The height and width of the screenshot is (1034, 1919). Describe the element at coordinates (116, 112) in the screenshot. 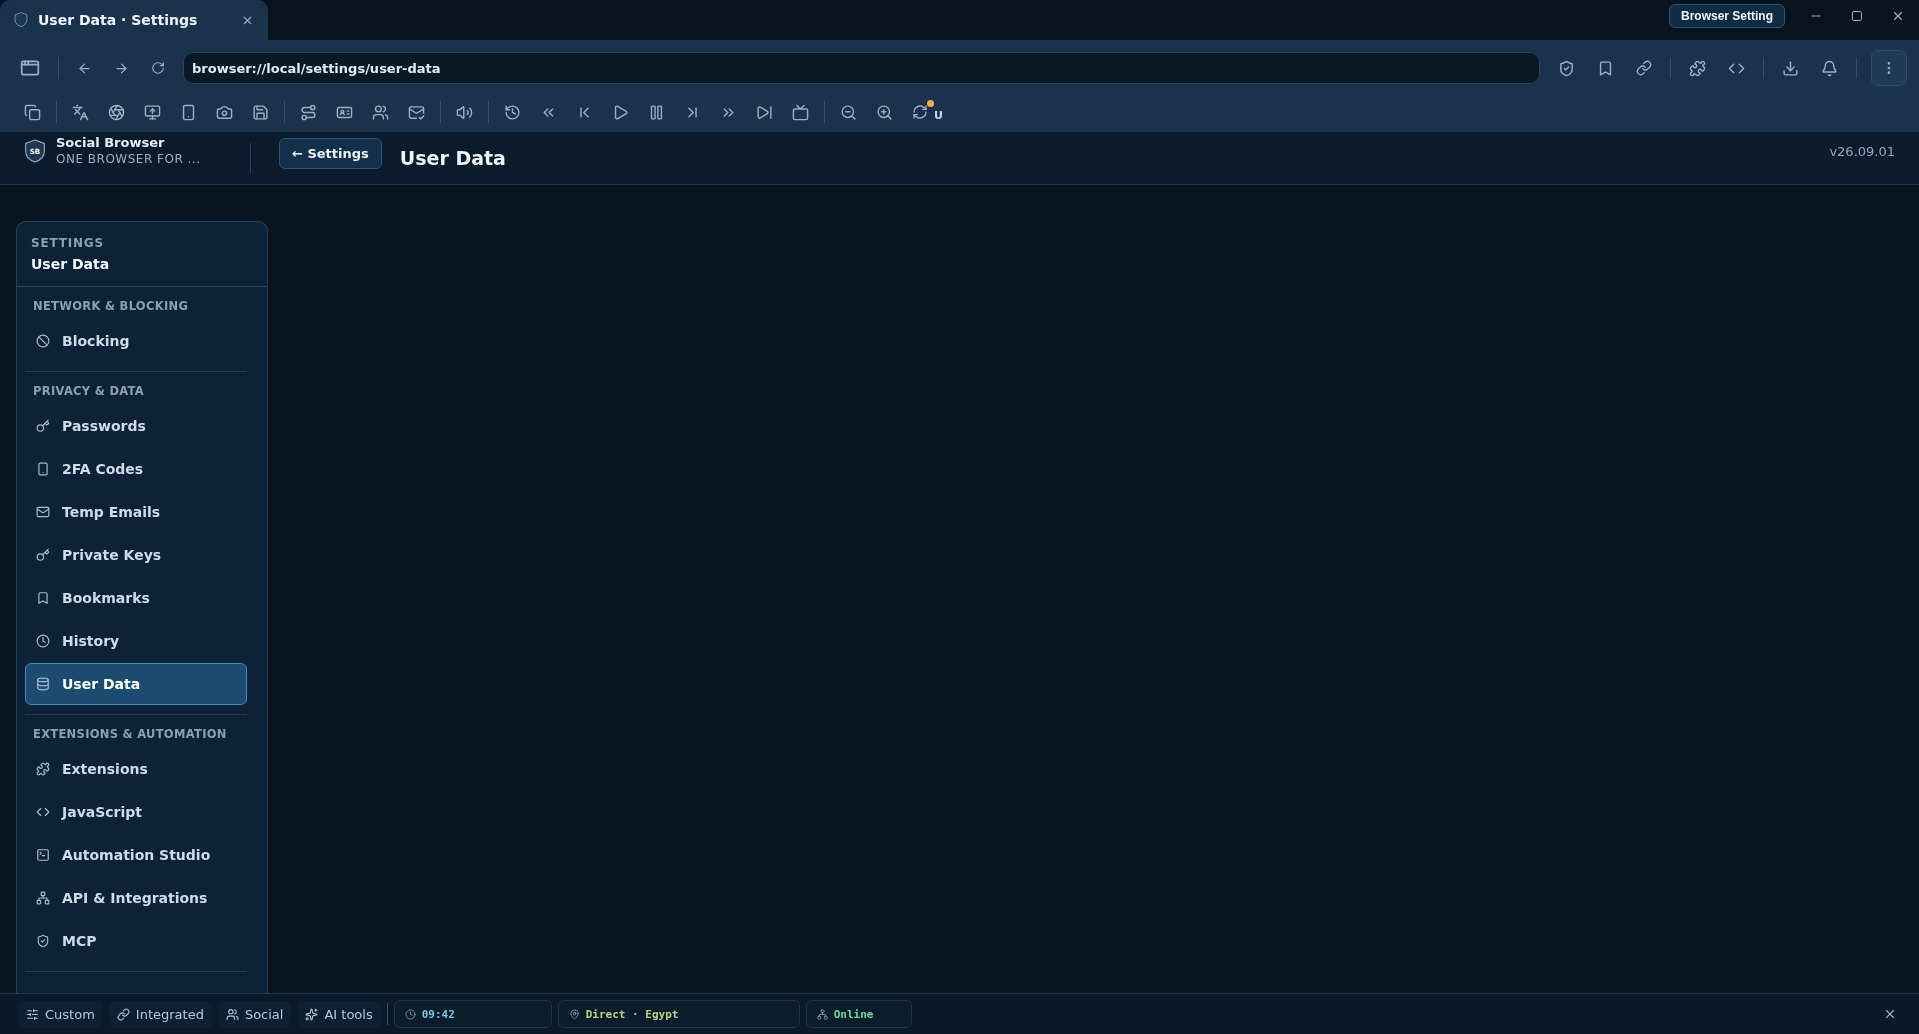

I see `aperture-icon` at that location.